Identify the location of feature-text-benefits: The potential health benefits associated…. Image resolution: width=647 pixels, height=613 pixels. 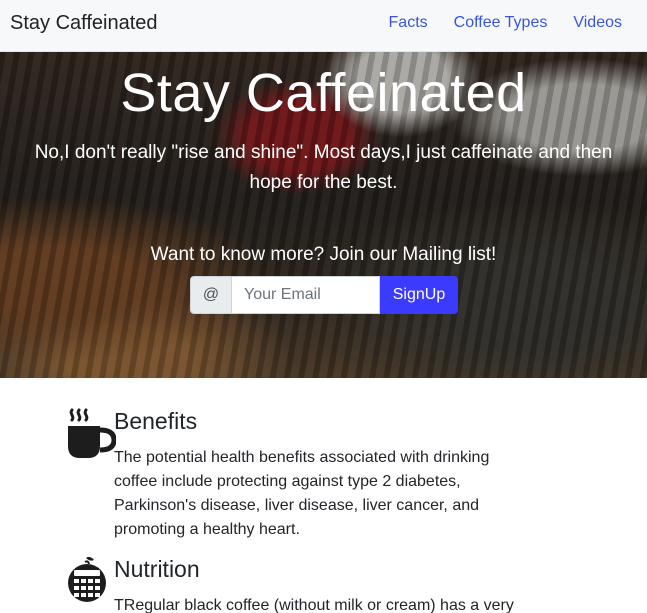
(302, 493).